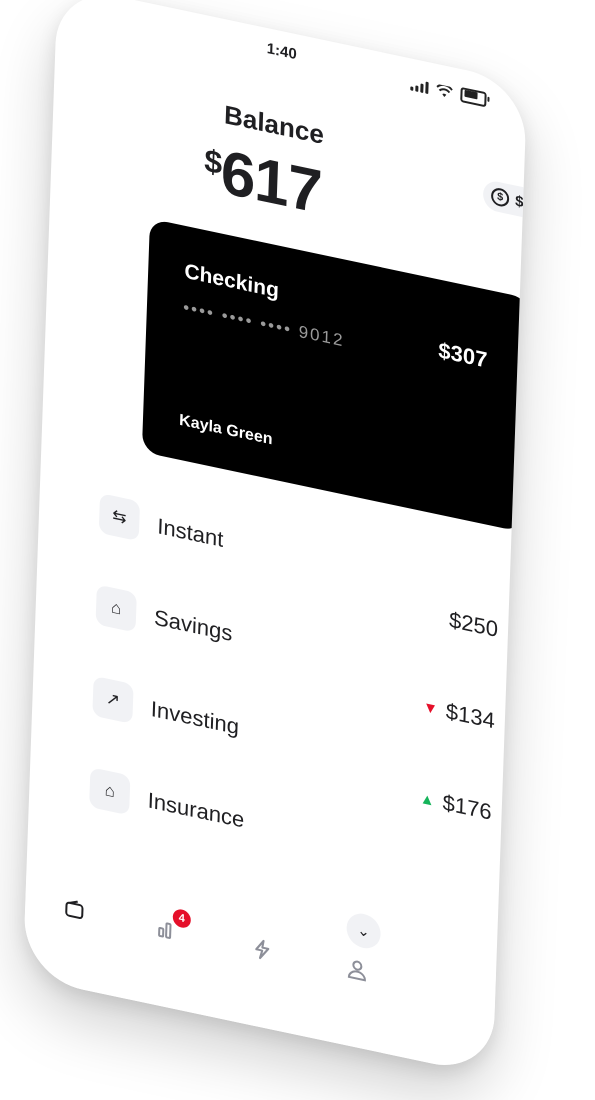 Image resolution: width=595 pixels, height=1100 pixels. I want to click on tab-activity: 4, so click(171, 928).